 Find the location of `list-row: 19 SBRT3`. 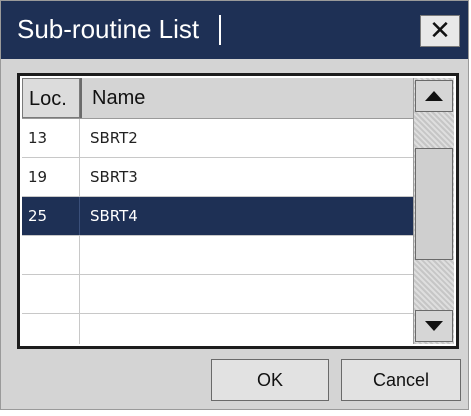

list-row: 19 SBRT3 is located at coordinates (218, 177).